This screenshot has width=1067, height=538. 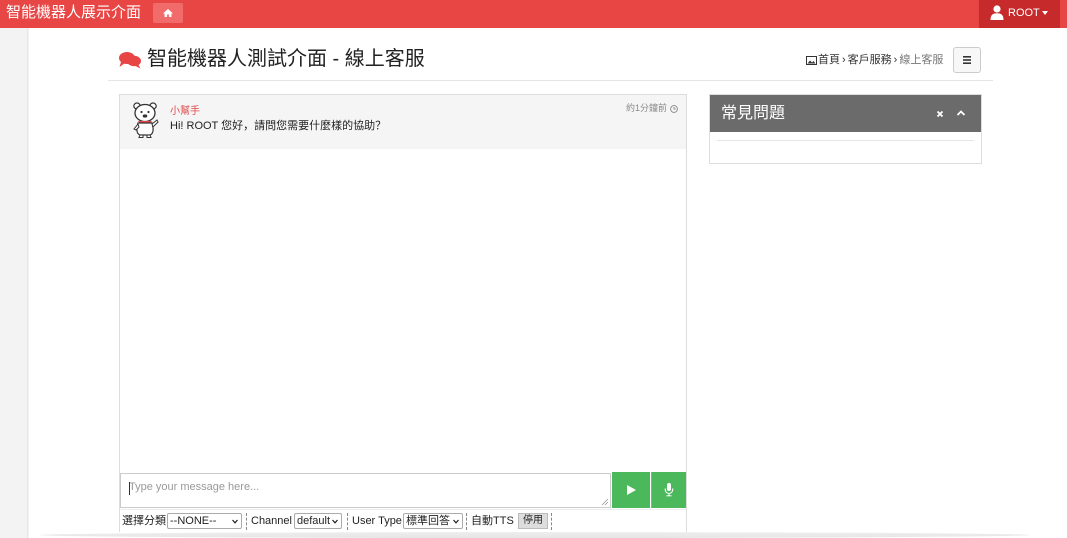 What do you see at coordinates (533, 14) in the screenshot?
I see `top-navbar: 智能機器人展示介面 ROOT` at bounding box center [533, 14].